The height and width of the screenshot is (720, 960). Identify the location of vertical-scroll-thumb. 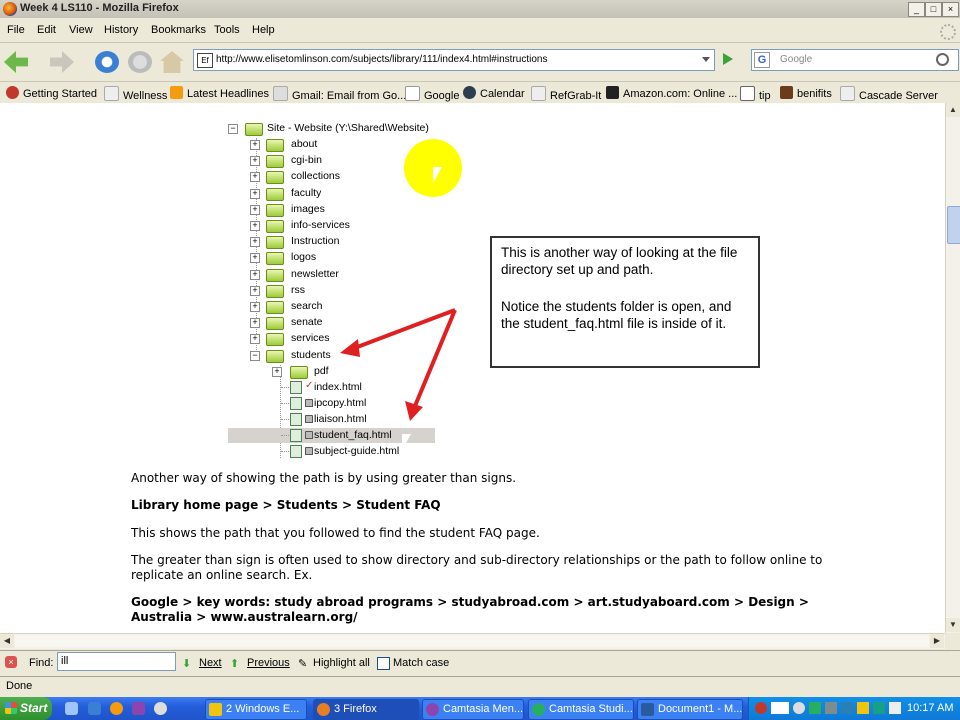
(953, 225).